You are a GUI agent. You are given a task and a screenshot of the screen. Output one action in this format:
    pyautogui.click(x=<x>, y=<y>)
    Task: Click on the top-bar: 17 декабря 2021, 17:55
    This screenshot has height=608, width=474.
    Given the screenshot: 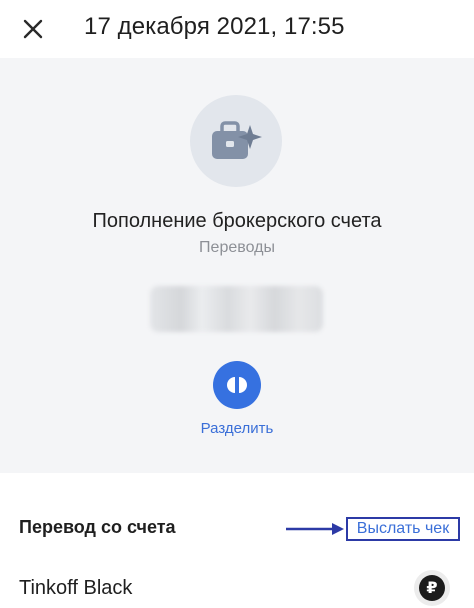 What is the action you would take?
    pyautogui.click(x=237, y=29)
    